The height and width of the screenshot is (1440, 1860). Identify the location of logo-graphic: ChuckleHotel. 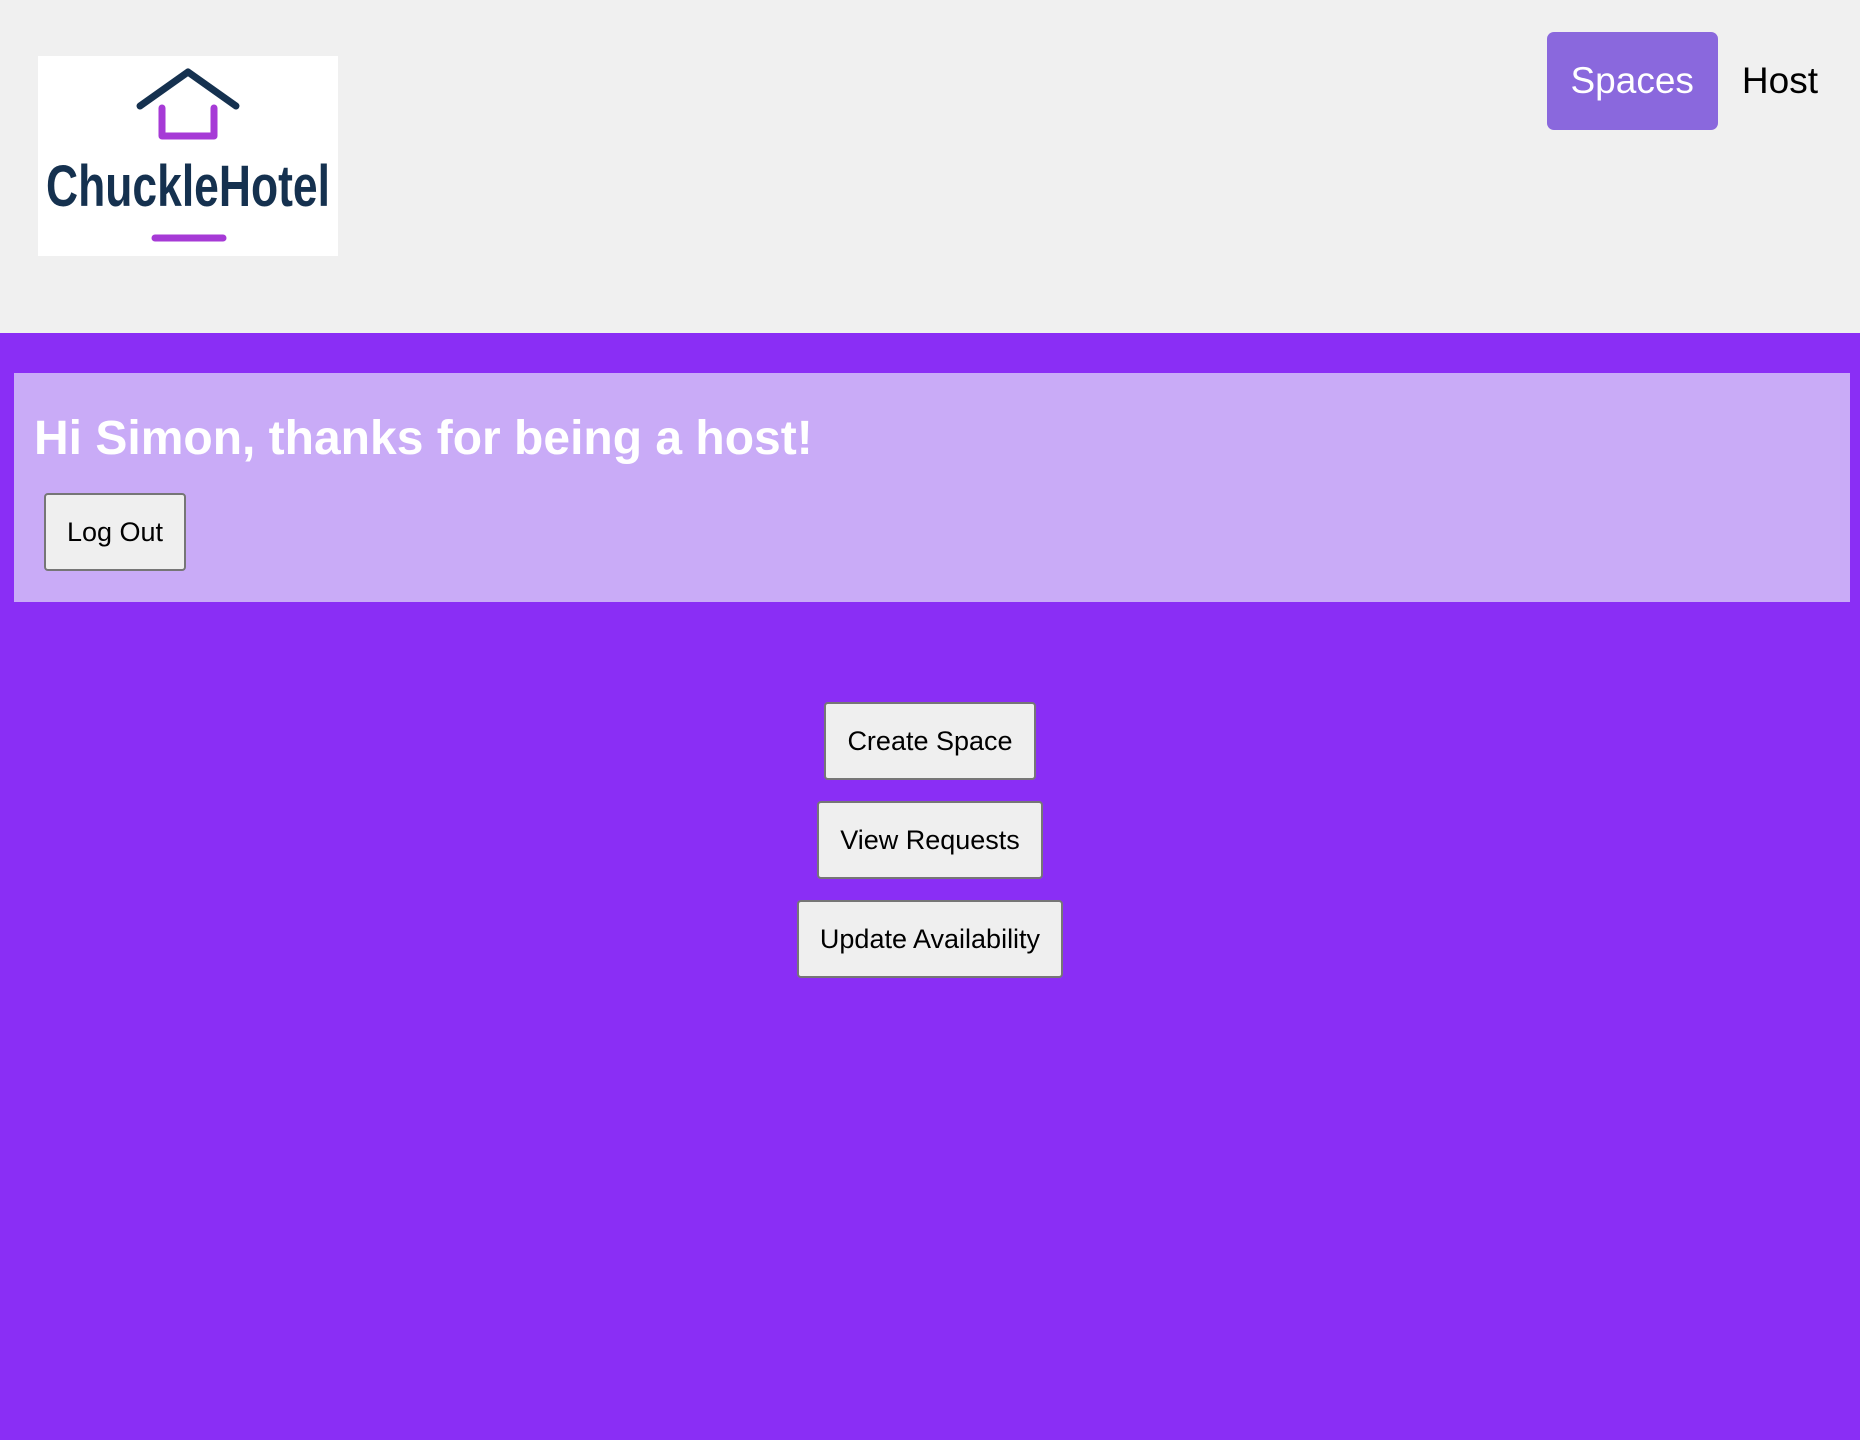
(188, 155).